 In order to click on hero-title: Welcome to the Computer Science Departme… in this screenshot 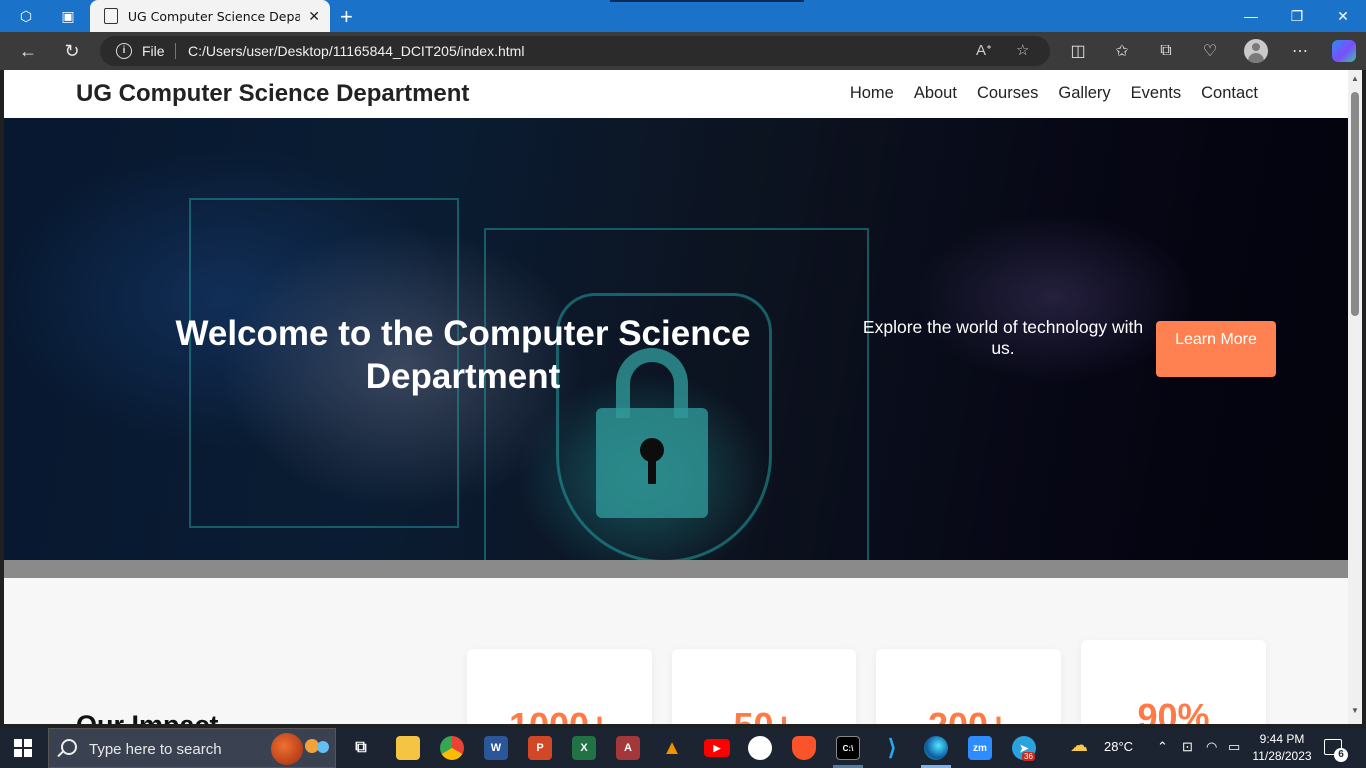, I will do `click(463, 355)`.